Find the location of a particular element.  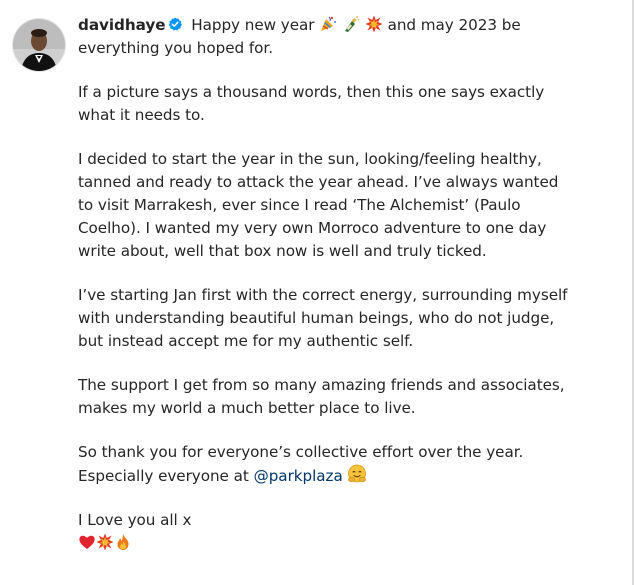

champagne-bottle-icon is located at coordinates (351, 24).